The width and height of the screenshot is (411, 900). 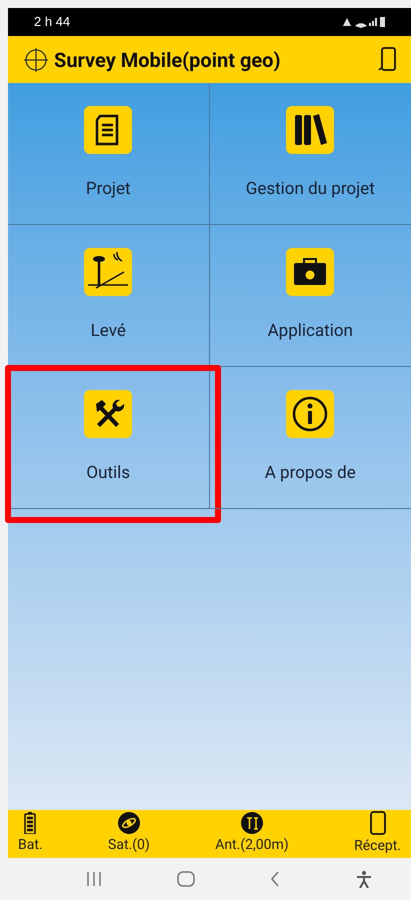 I want to click on menu-tile: A propos de, so click(x=310, y=438).